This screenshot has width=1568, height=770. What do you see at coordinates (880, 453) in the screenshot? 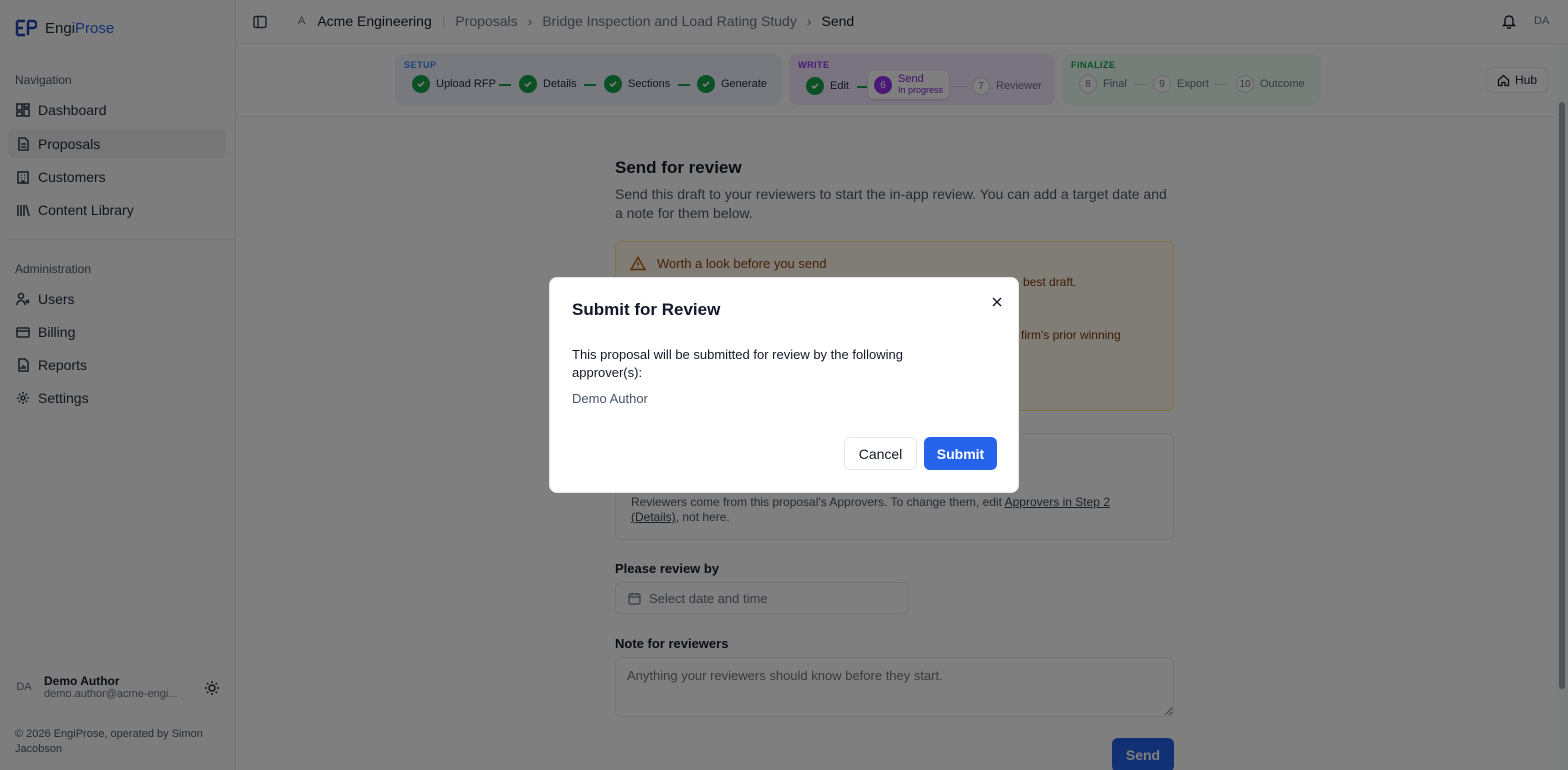
I see `cancel-button: Cancel` at bounding box center [880, 453].